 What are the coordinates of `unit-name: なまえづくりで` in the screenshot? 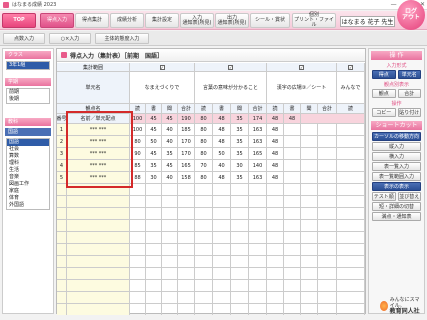 It's located at (162, 88).